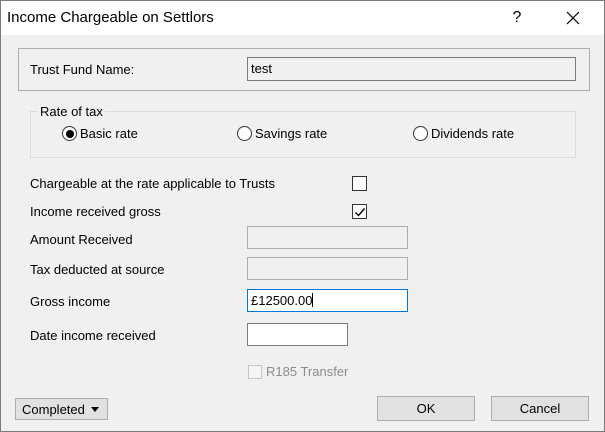  What do you see at coordinates (426, 408) in the screenshot?
I see `ok-button: OK` at bounding box center [426, 408].